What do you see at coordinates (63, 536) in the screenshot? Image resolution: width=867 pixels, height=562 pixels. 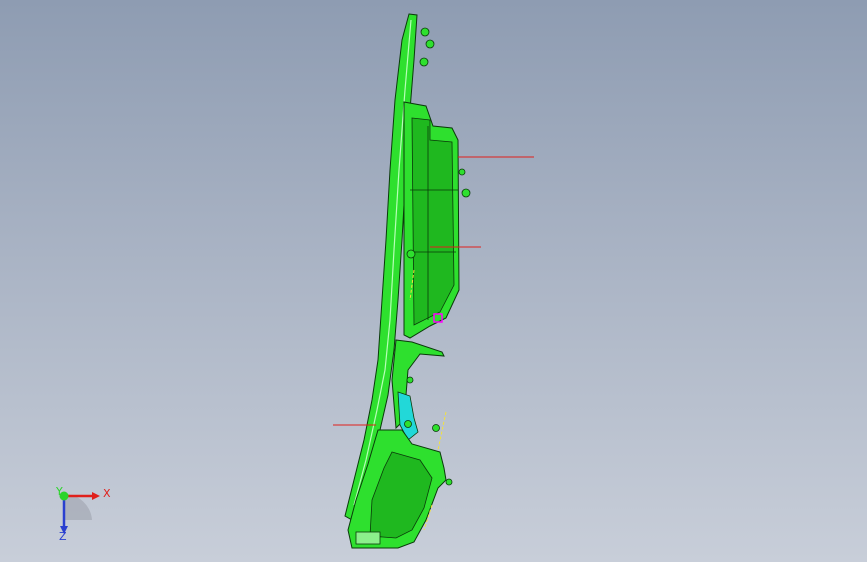 I see `z-axis-label: Z` at bounding box center [63, 536].